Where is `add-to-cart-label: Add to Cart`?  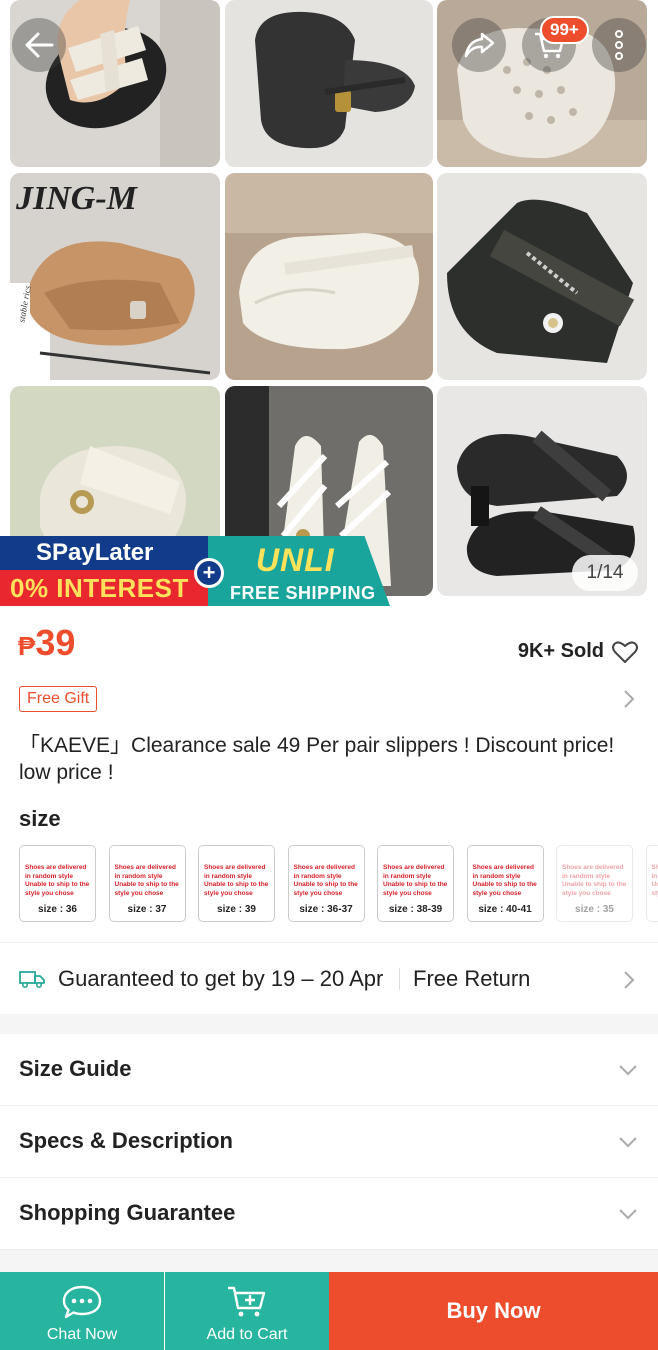
add-to-cart-label: Add to Cart is located at coordinates (247, 1334).